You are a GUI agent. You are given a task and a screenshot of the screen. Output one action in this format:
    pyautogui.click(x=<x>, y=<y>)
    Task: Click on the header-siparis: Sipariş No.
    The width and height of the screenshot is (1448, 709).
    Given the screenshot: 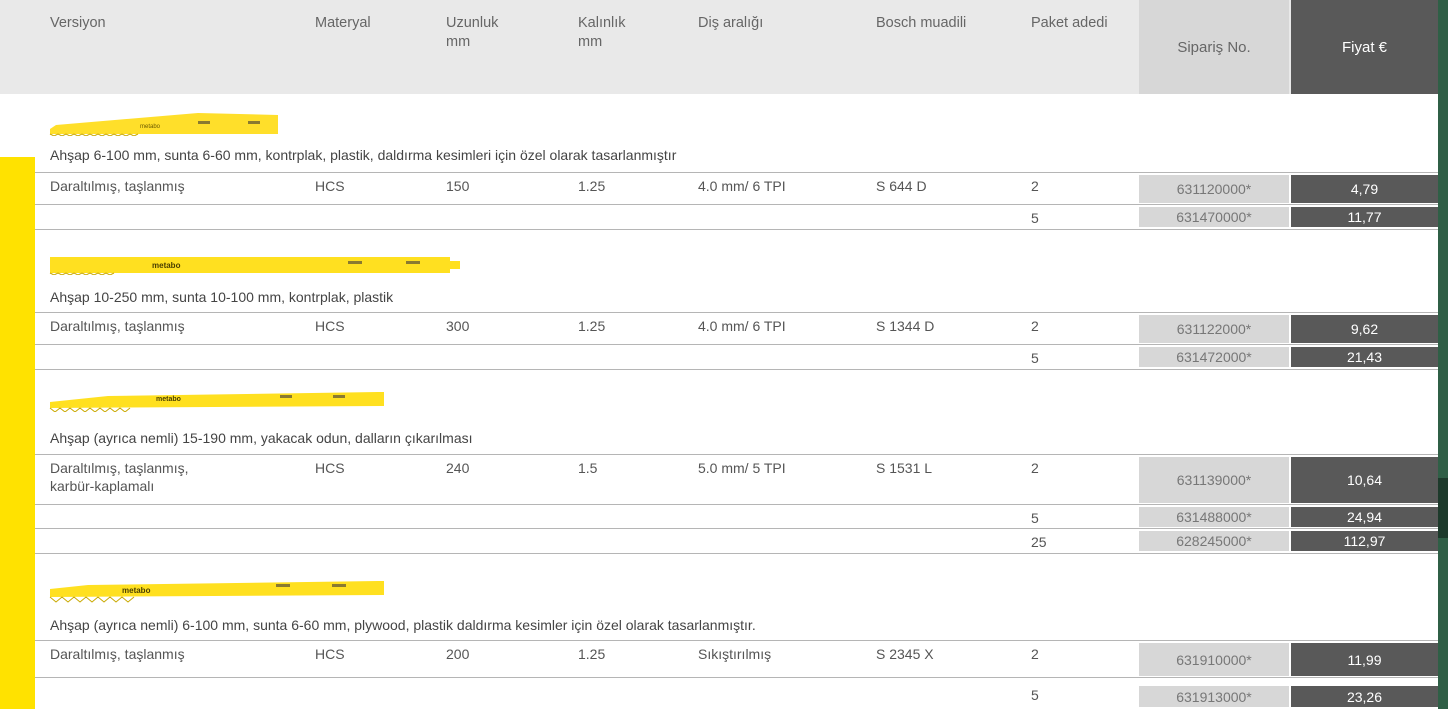 What is the action you would take?
    pyautogui.click(x=1214, y=47)
    